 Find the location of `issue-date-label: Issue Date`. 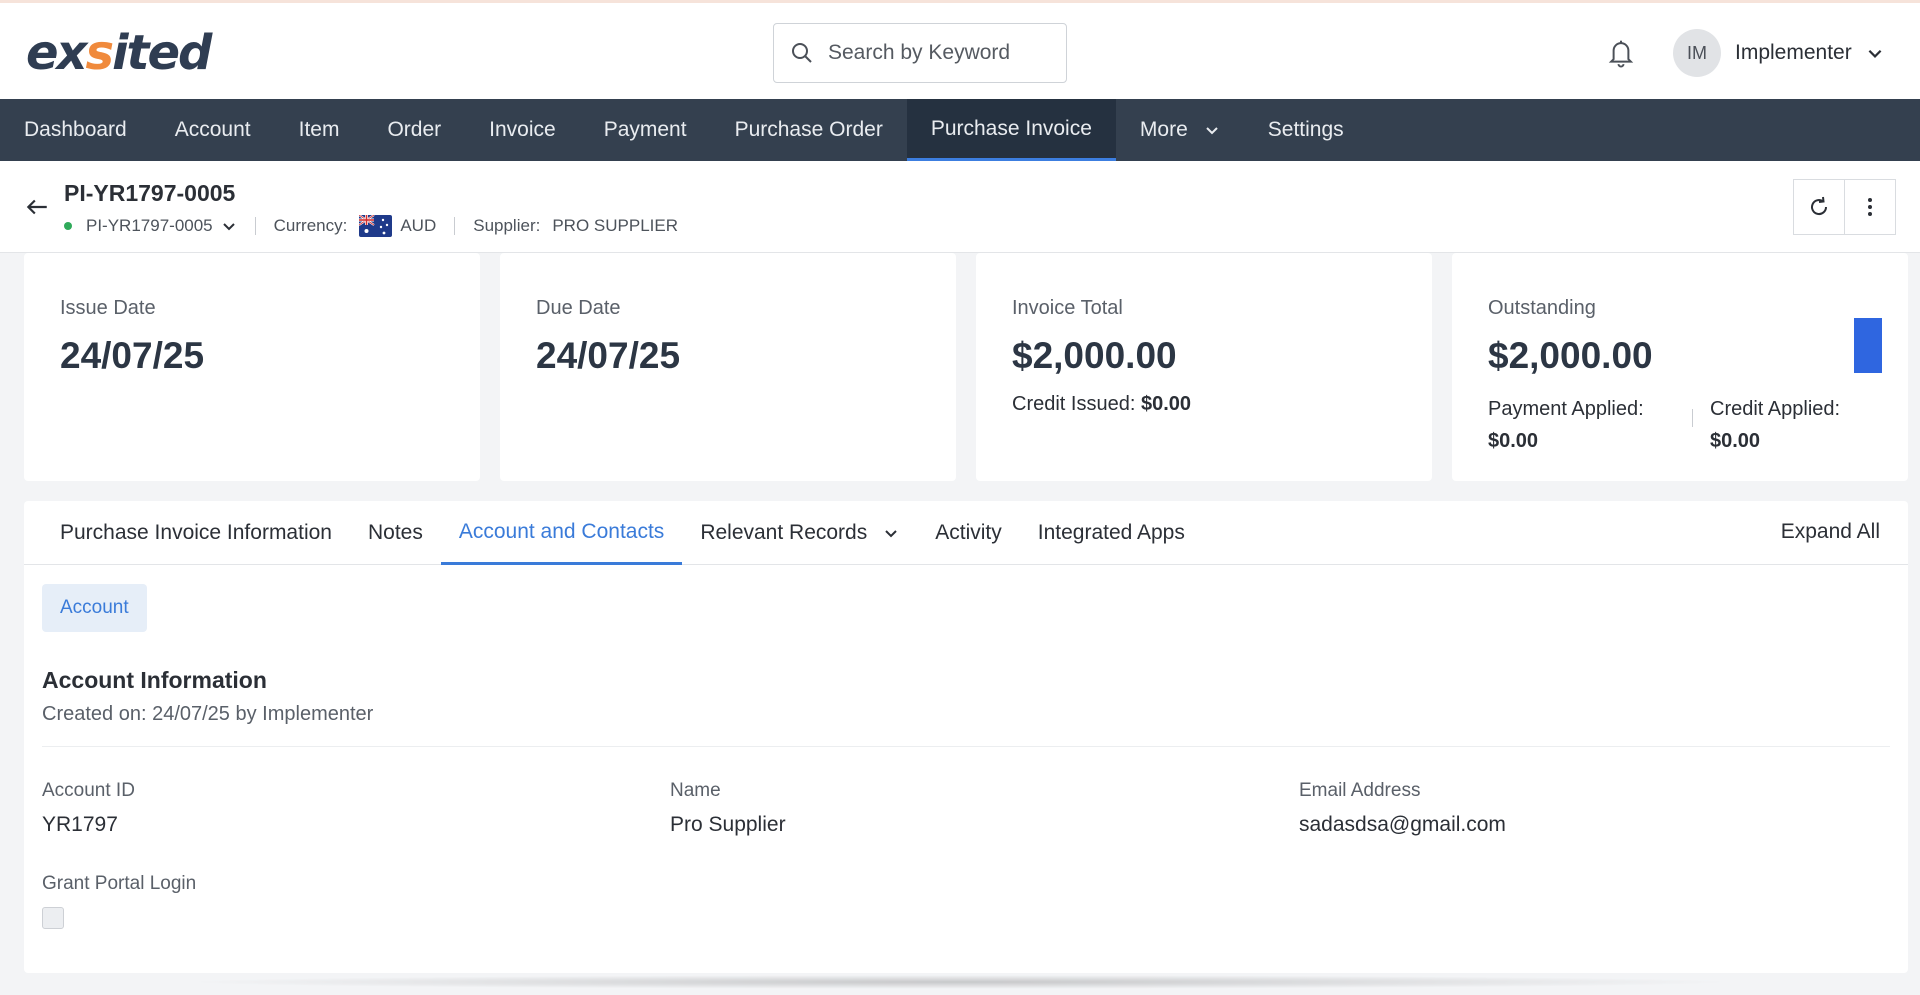

issue-date-label: Issue Date is located at coordinates (108, 308).